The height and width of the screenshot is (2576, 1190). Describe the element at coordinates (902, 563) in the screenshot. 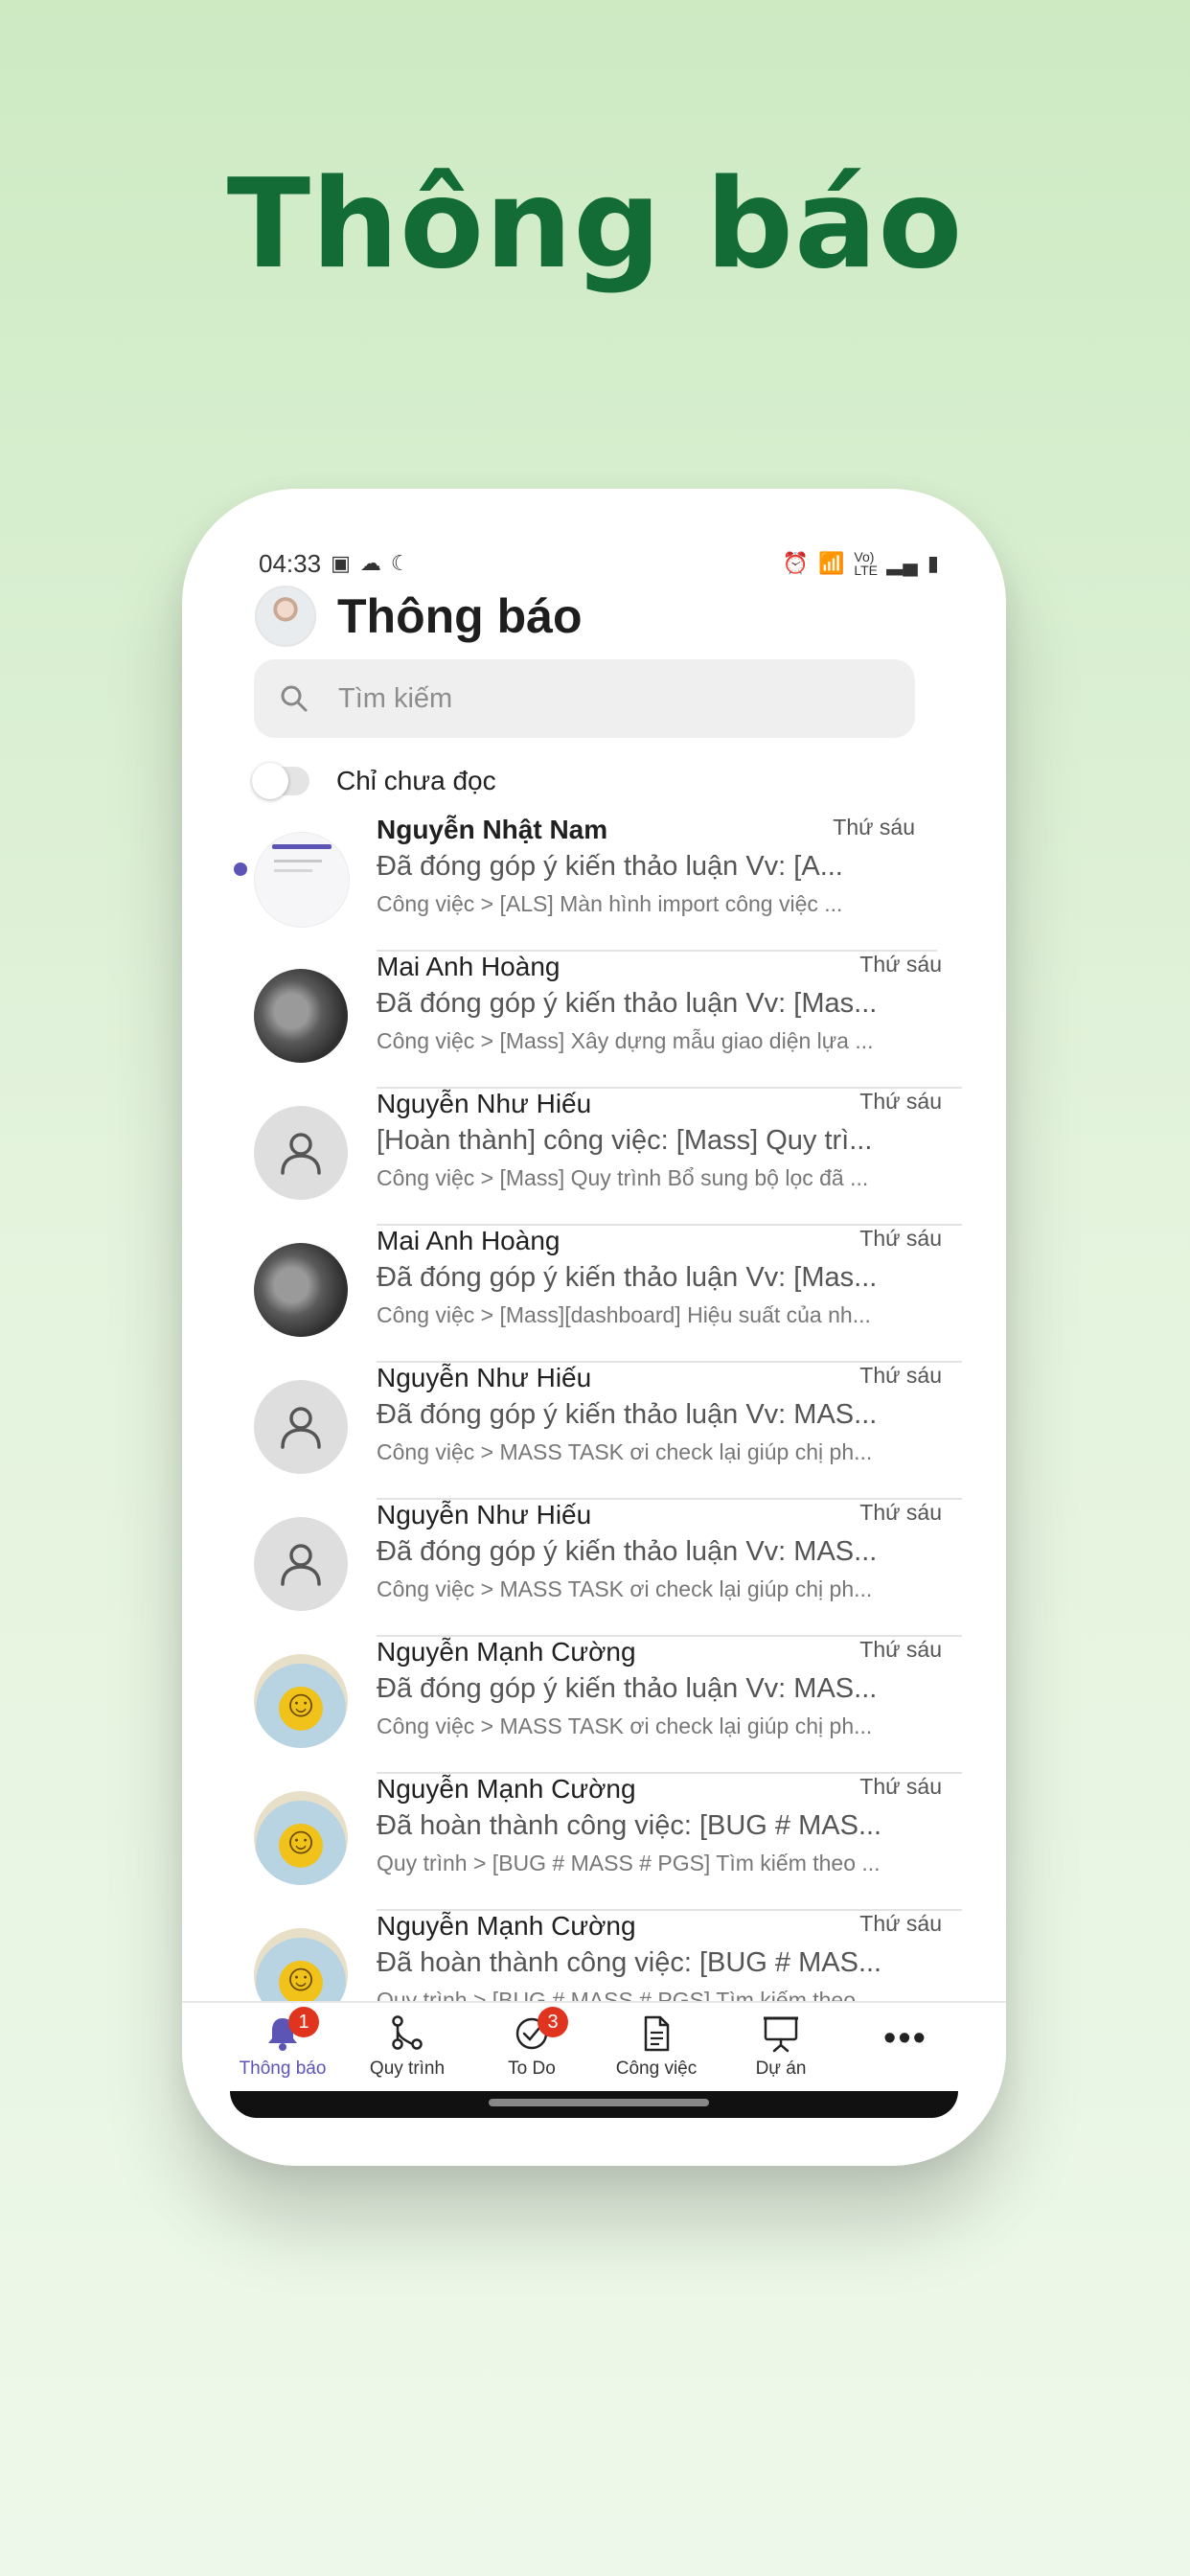

I see `signal-icon: ▂▄` at that location.